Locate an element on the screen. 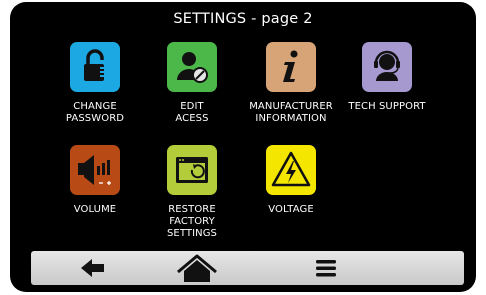 The height and width of the screenshot is (295, 486). padlock-icon is located at coordinates (95, 67).